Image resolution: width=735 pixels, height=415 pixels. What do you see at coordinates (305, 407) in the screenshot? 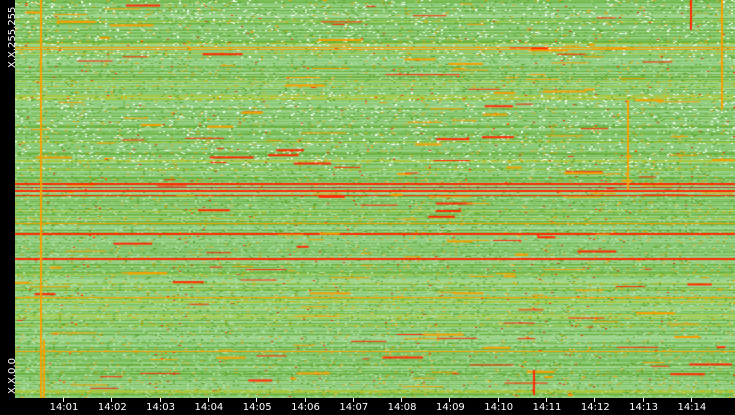
I see `x-tick-label: 14:06` at bounding box center [305, 407].